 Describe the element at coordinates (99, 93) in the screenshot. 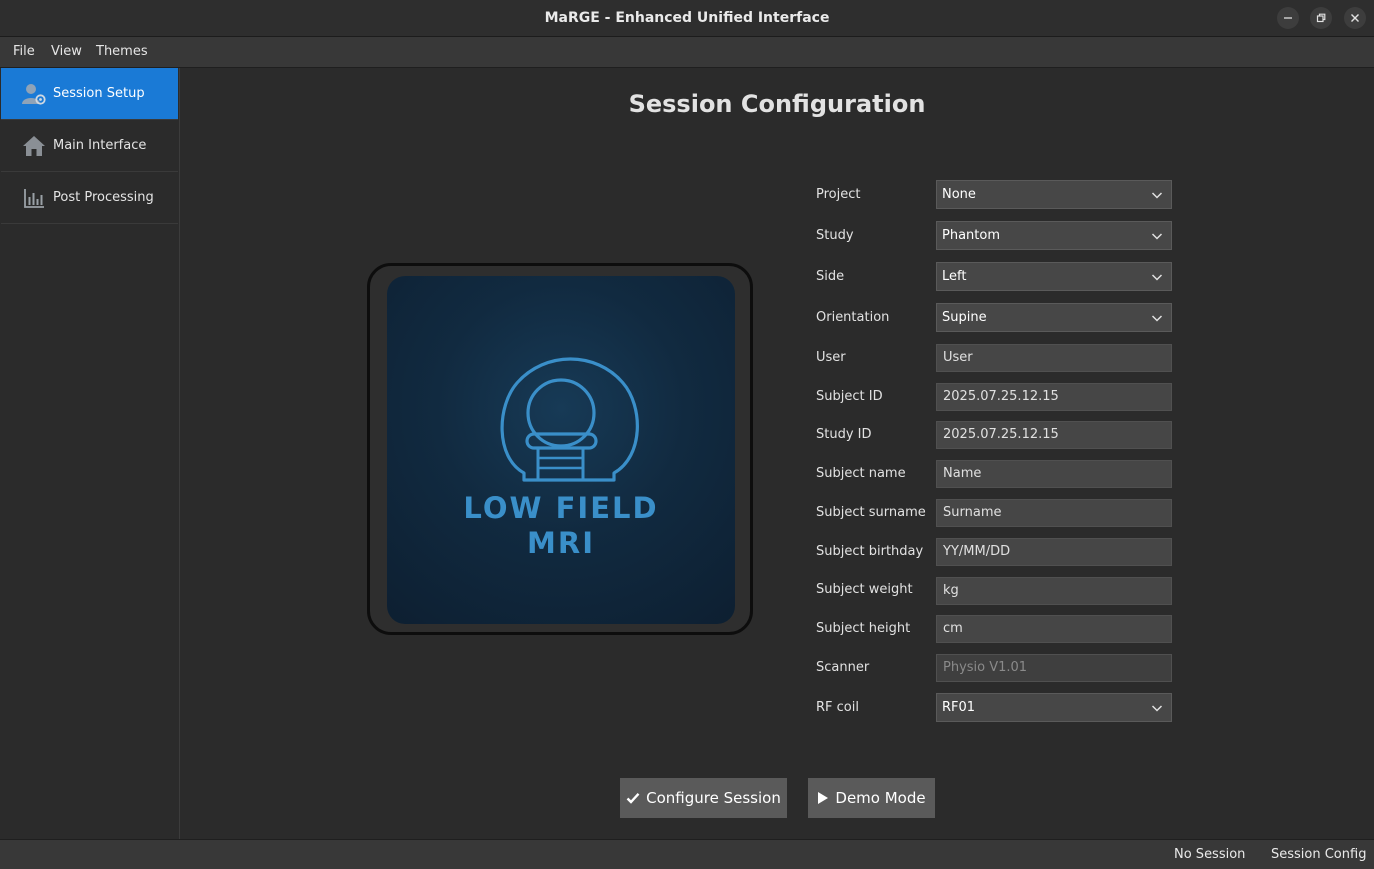

I see `sidebar-item-label: Session Setup` at that location.